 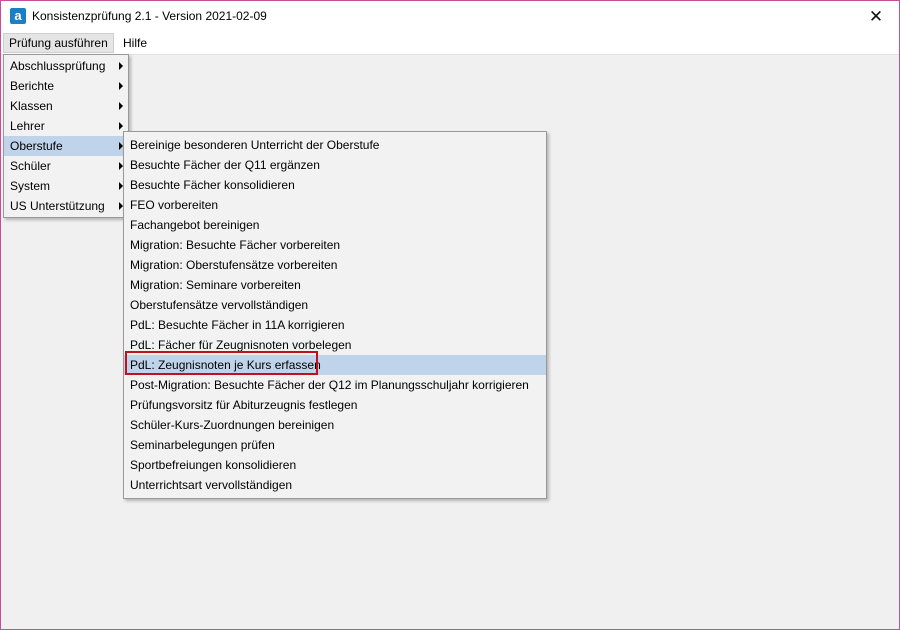 I want to click on submenu-item-sportbefreiungen-konsolidieren: Sportbefreiungen konsolidieren, so click(x=335, y=465).